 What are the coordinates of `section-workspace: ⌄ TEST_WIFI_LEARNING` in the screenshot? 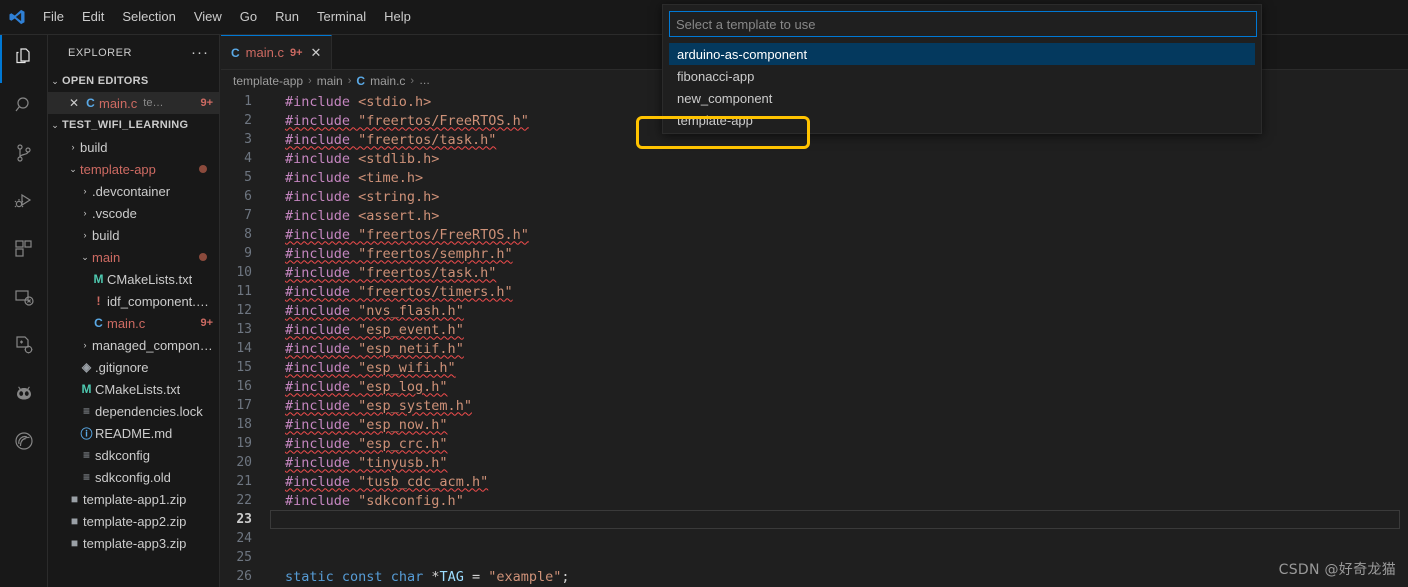 It's located at (133, 125).